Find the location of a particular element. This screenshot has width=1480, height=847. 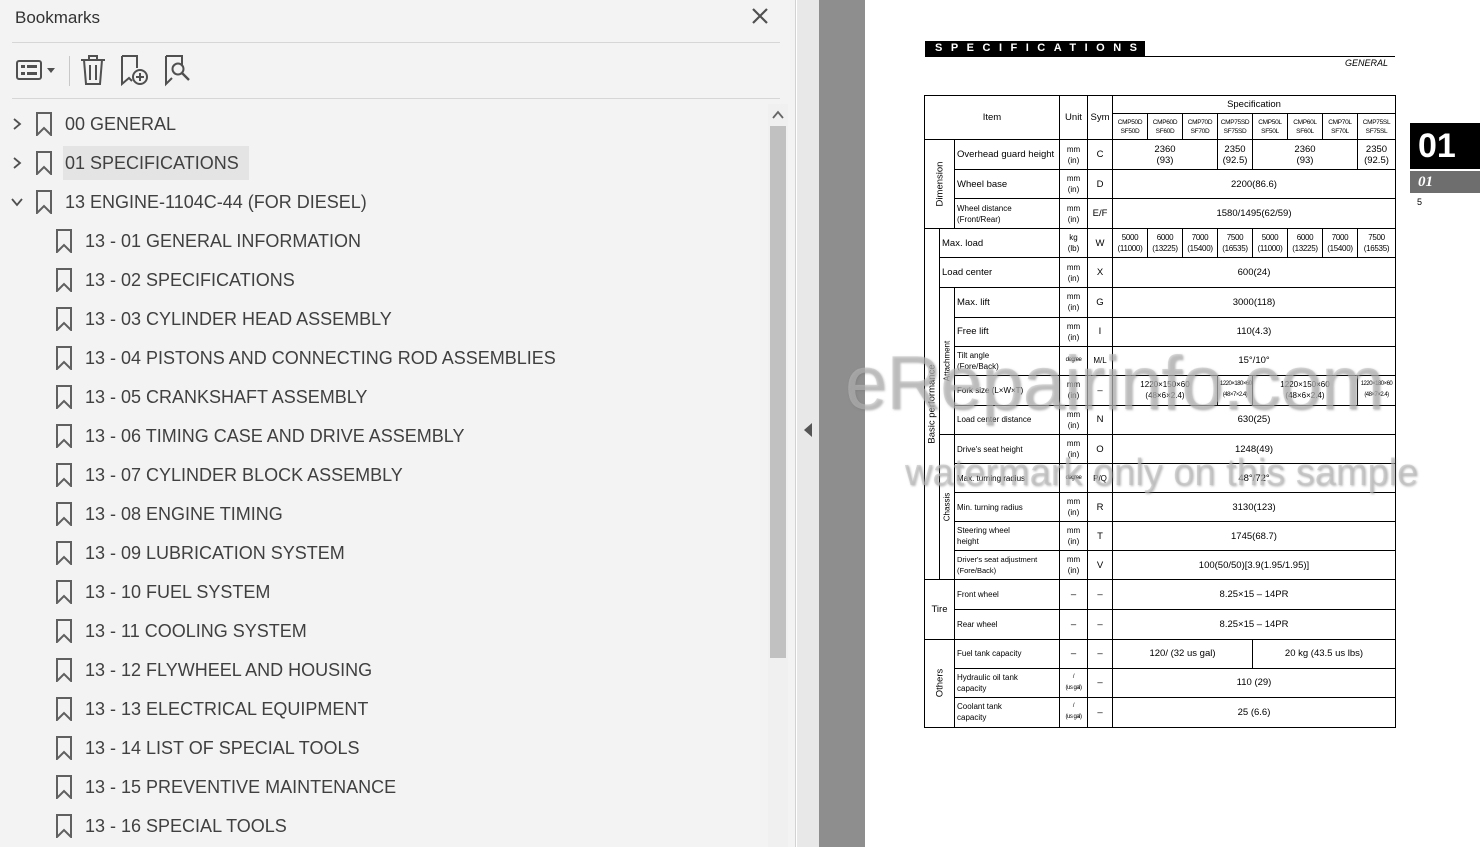

model-name: CMP70D is located at coordinates (1200, 122).